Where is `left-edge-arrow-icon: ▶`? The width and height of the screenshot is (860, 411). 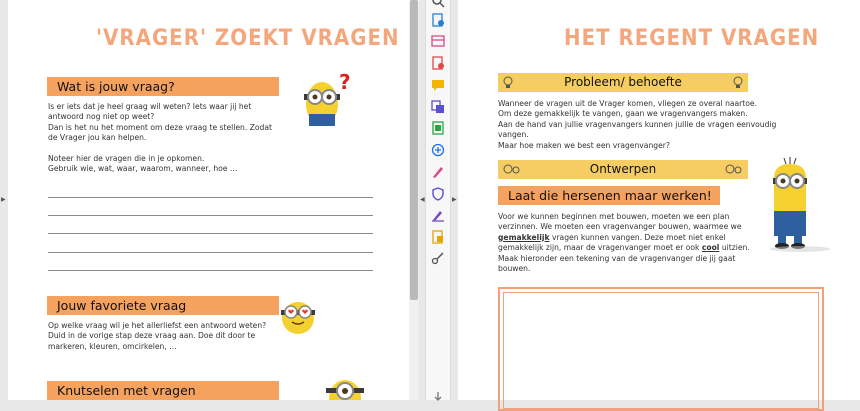
left-edge-arrow-icon: ▶ is located at coordinates (3, 199).